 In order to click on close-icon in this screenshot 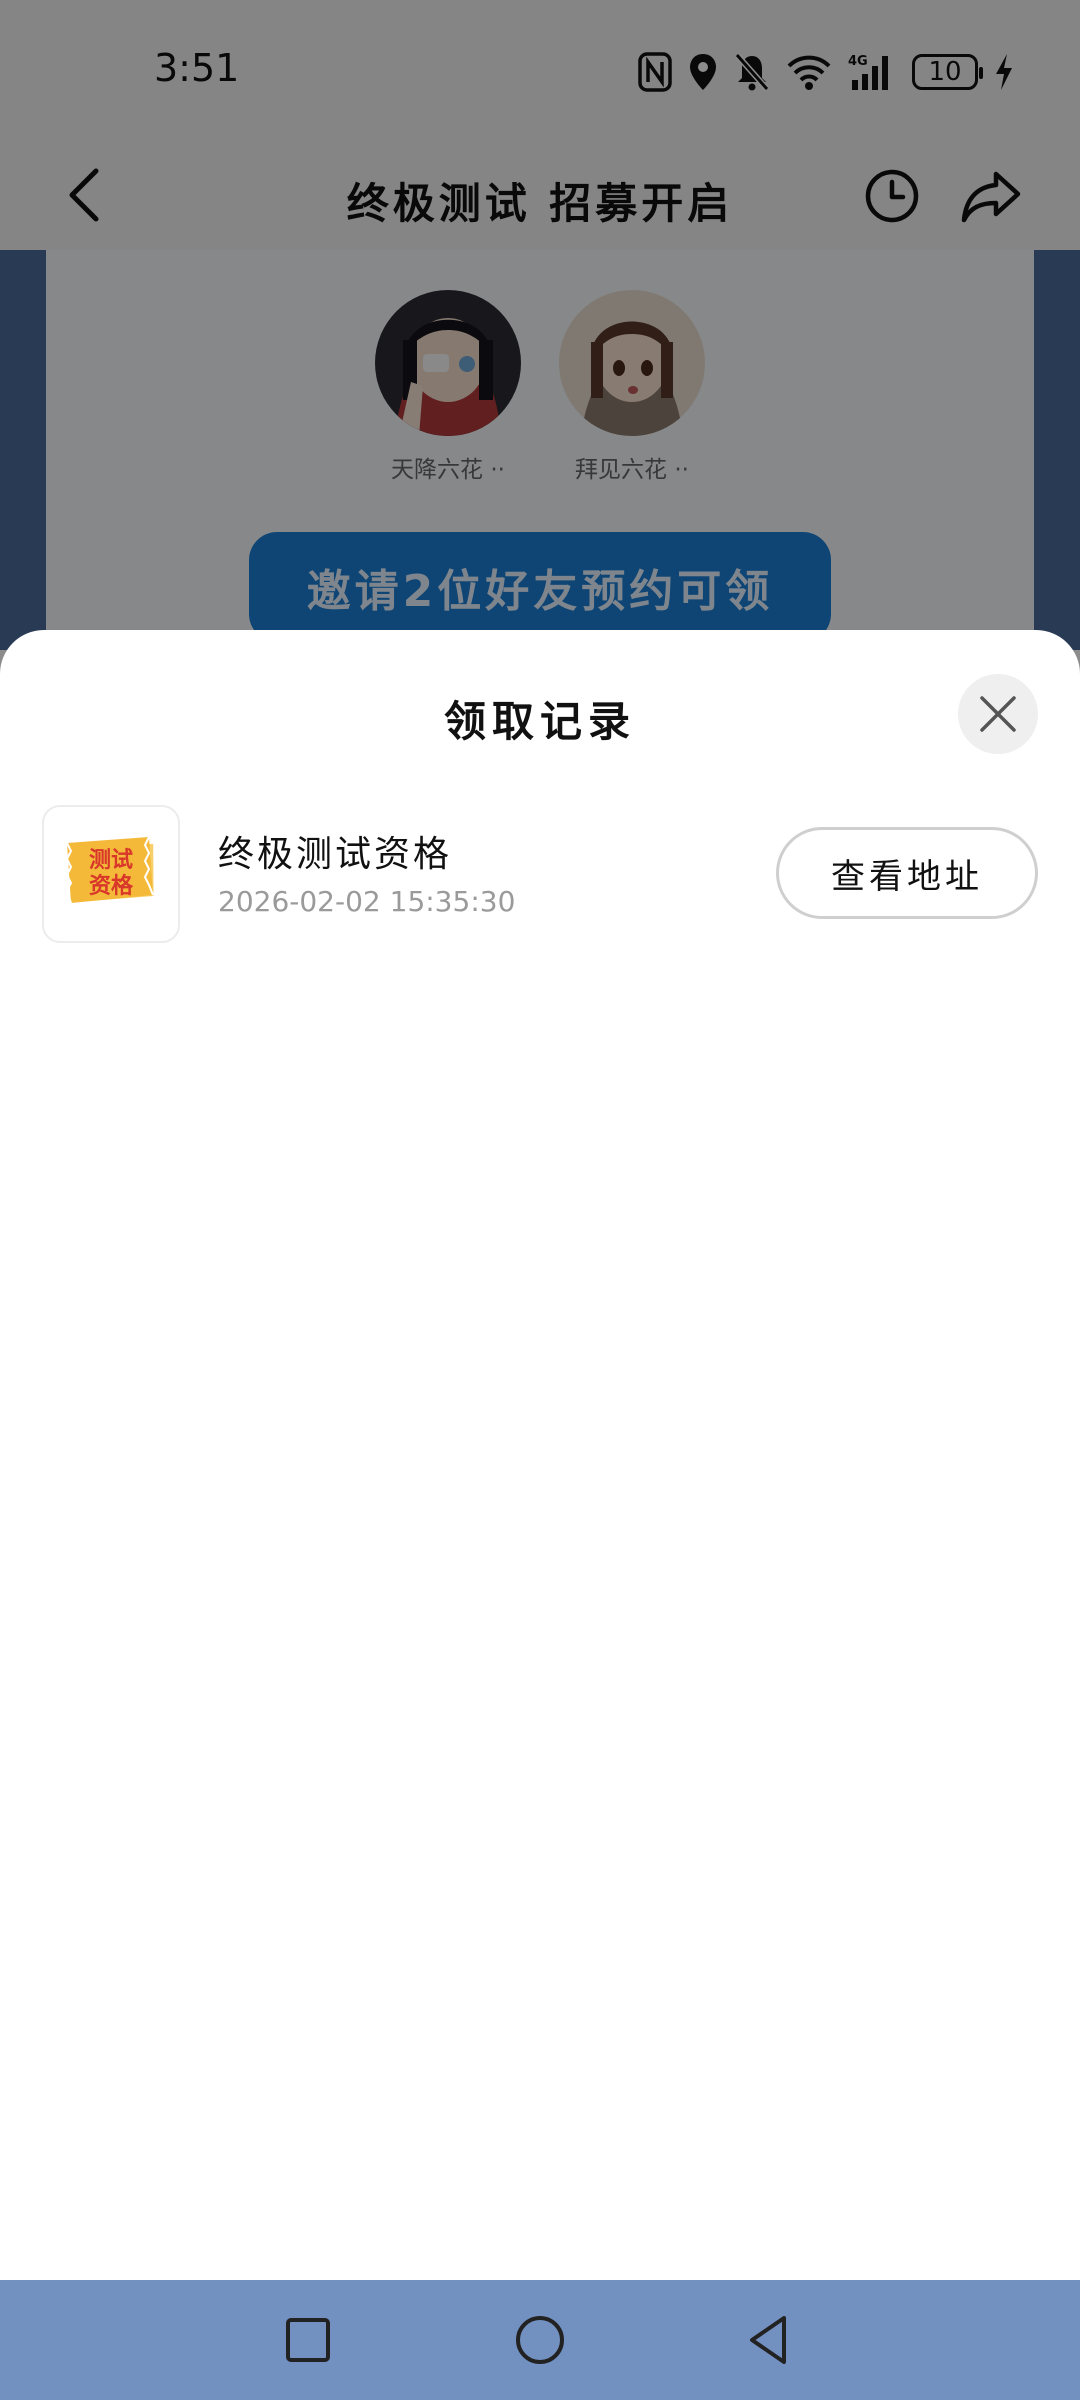, I will do `click(998, 714)`.